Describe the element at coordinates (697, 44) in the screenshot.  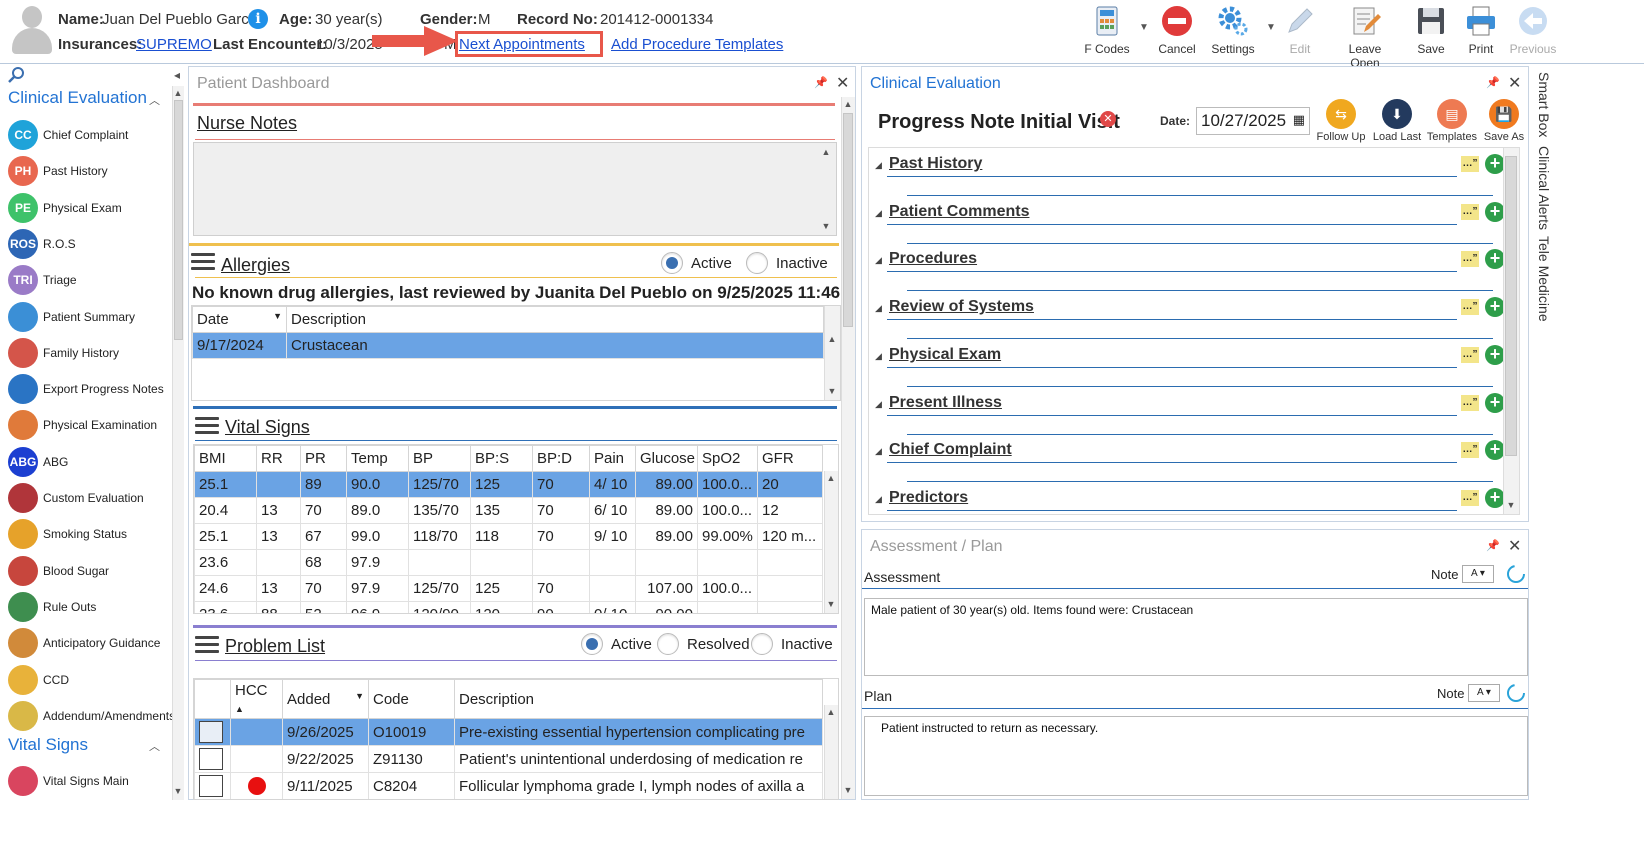
I see `add-procedure-templates-link: Add Procedure Templates` at that location.